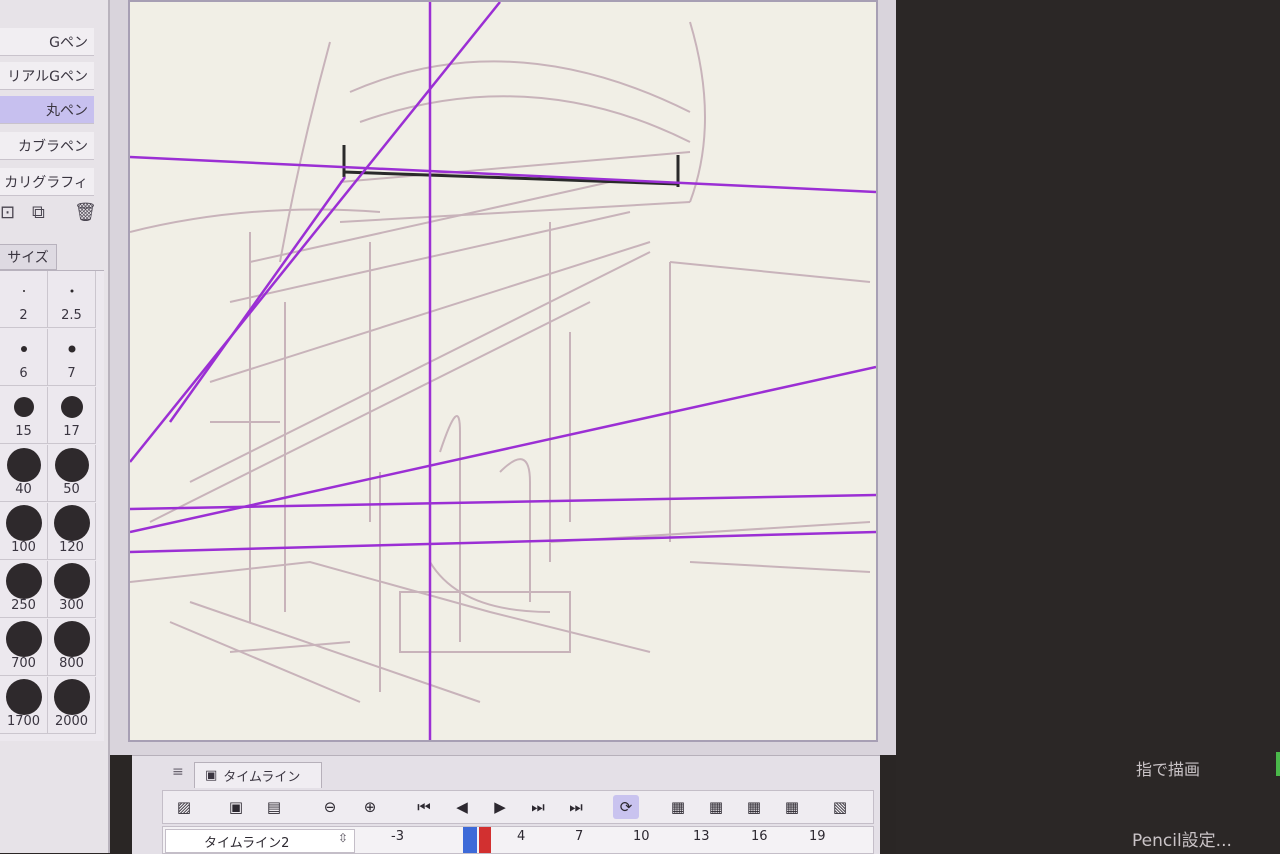  Describe the element at coordinates (71, 663) in the screenshot. I see `size-label: 800` at that location.